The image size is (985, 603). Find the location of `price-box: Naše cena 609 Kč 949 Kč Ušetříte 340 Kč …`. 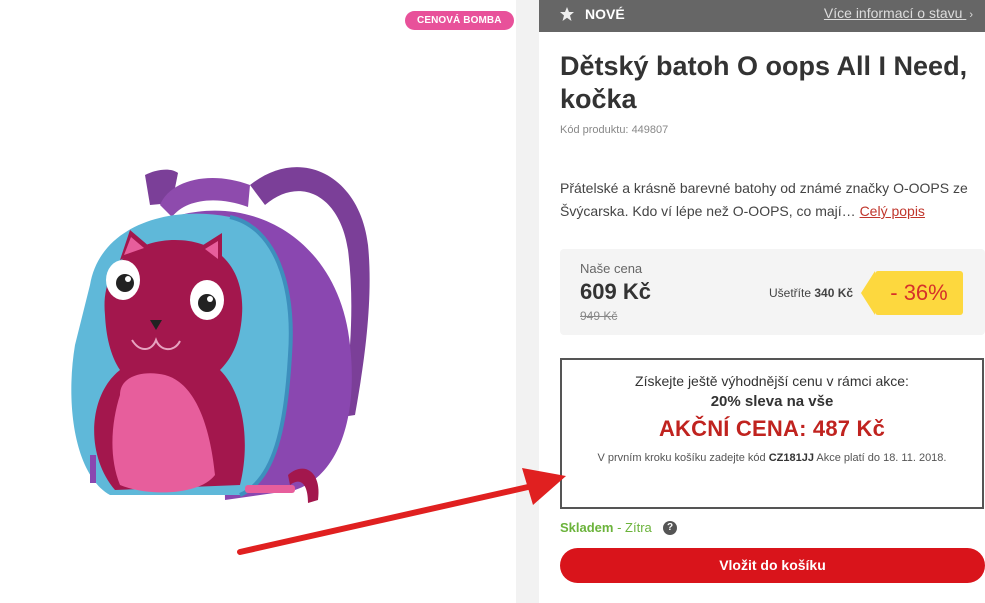

price-box: Naše cena 609 Kč 949 Kč Ušetříte 340 Kč … is located at coordinates (772, 292).